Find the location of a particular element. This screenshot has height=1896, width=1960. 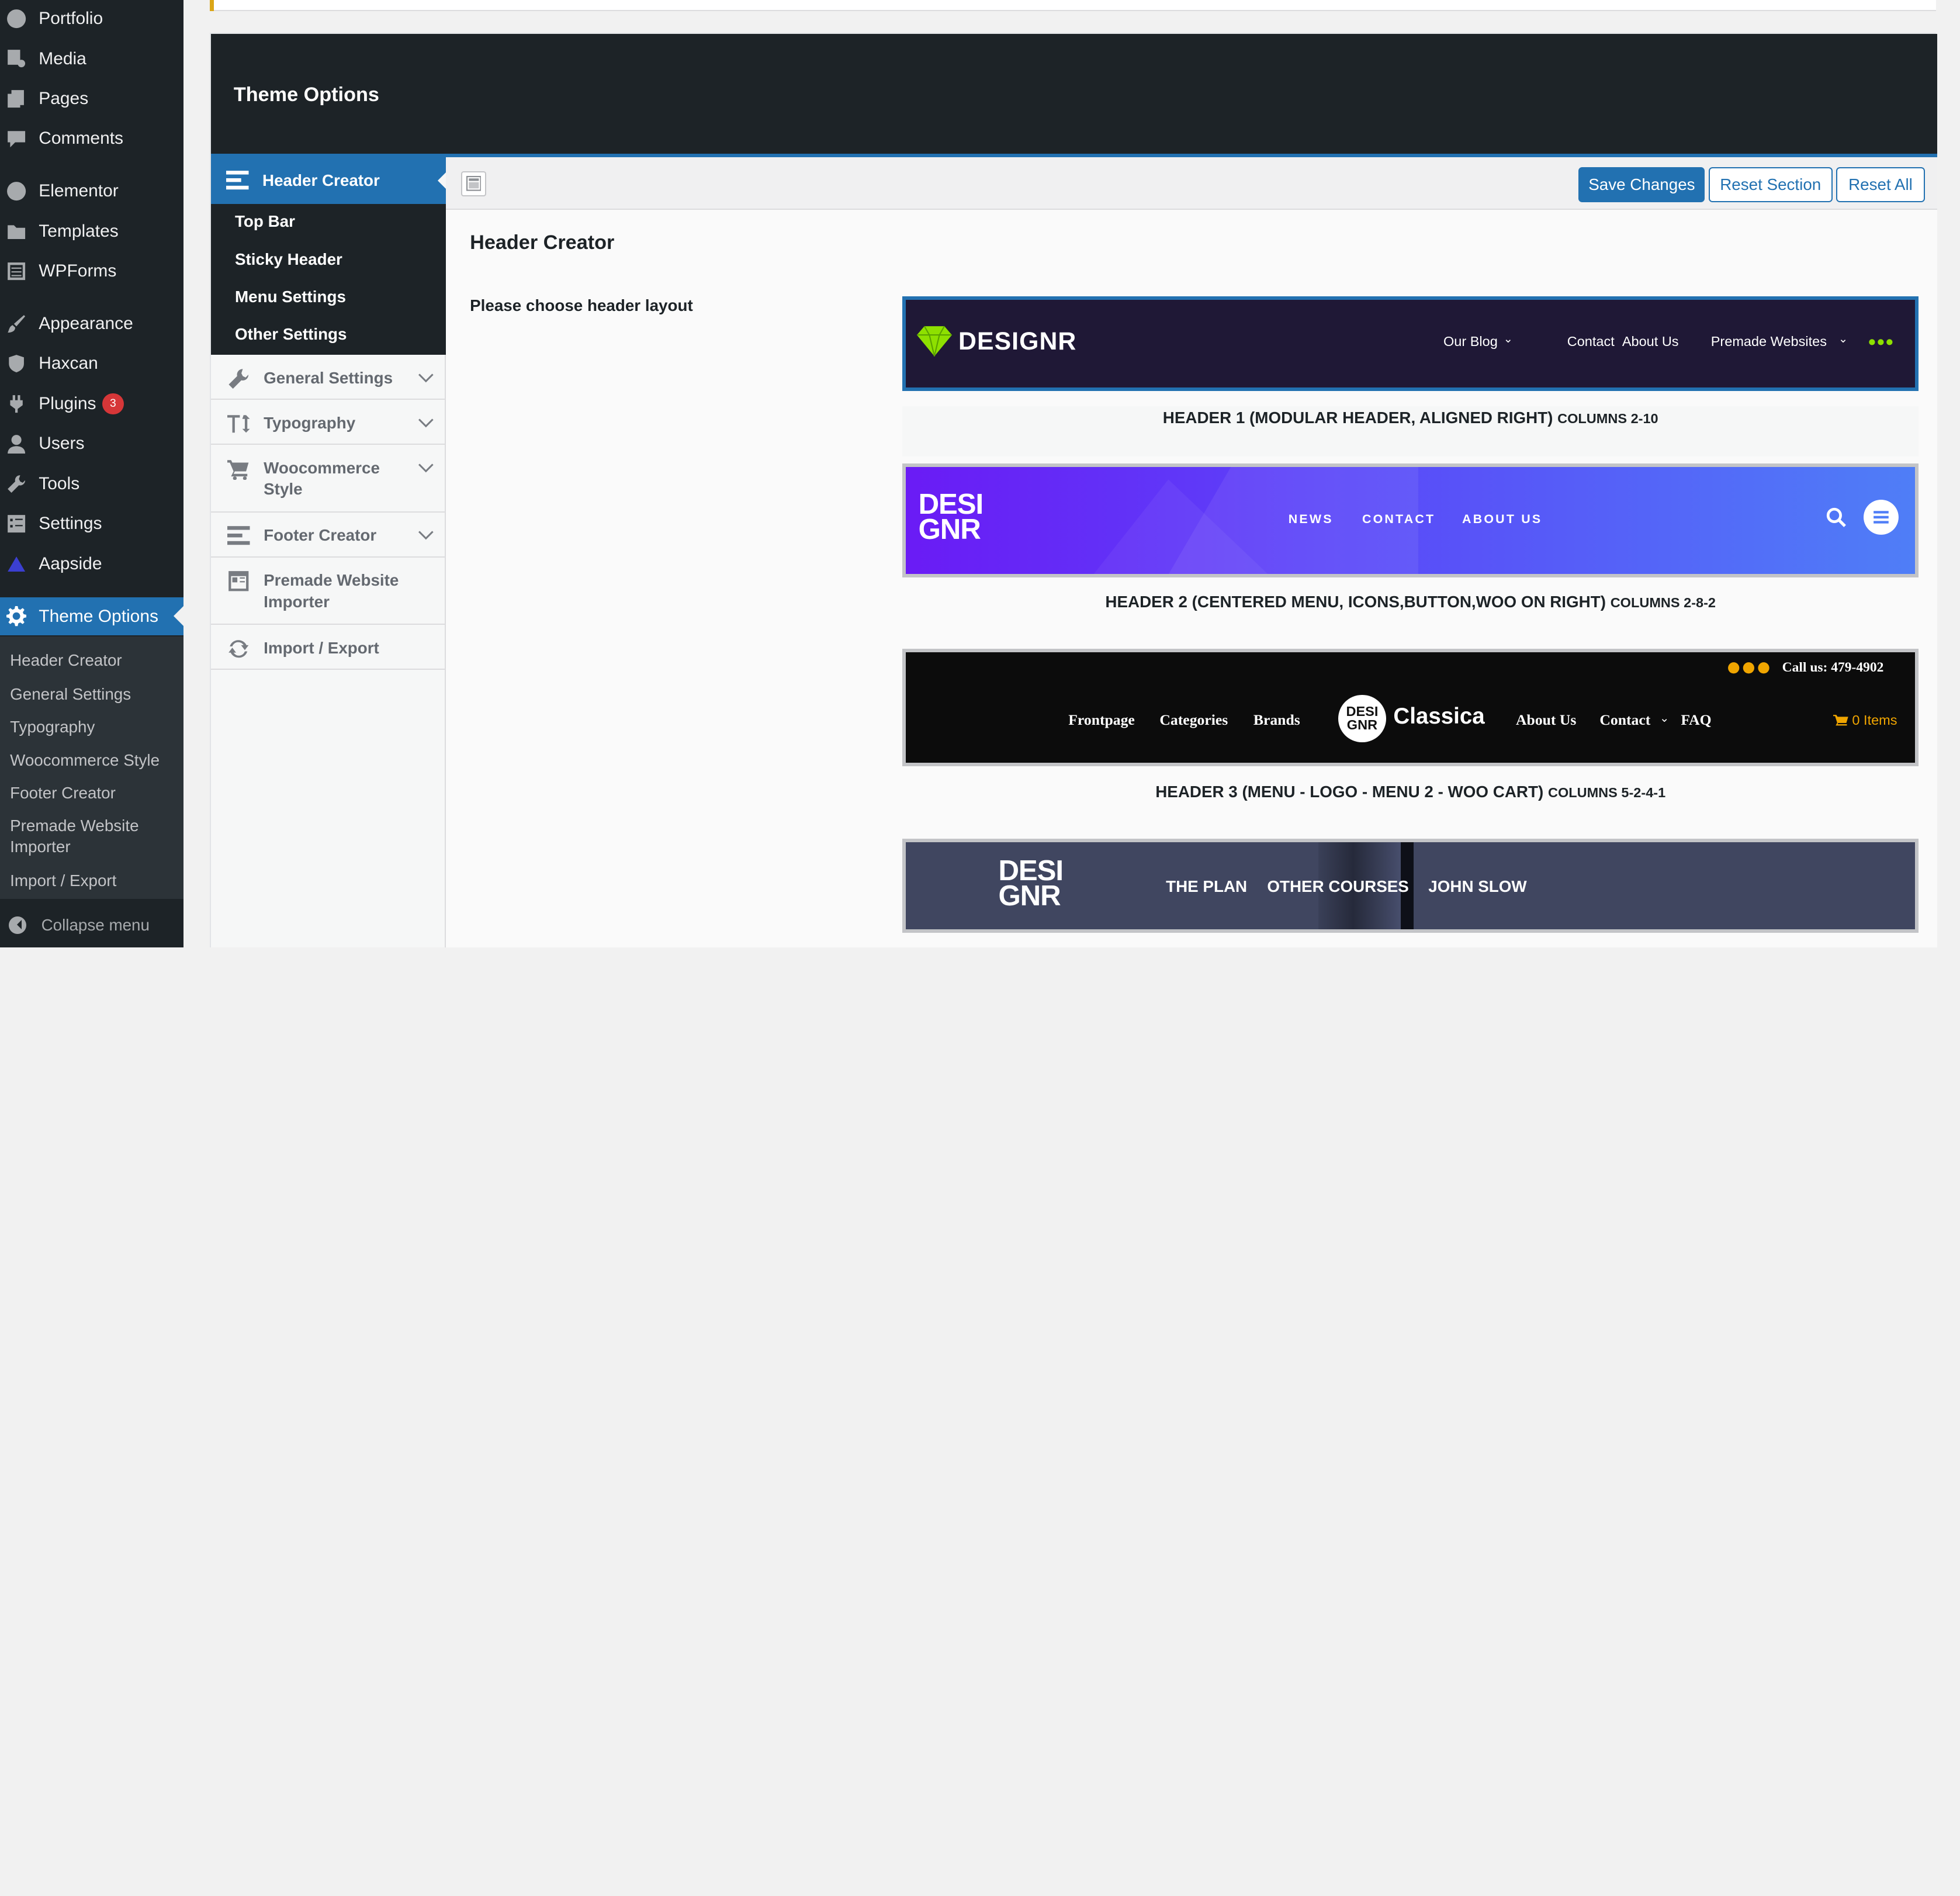

menu-label: Users is located at coordinates (62, 444).